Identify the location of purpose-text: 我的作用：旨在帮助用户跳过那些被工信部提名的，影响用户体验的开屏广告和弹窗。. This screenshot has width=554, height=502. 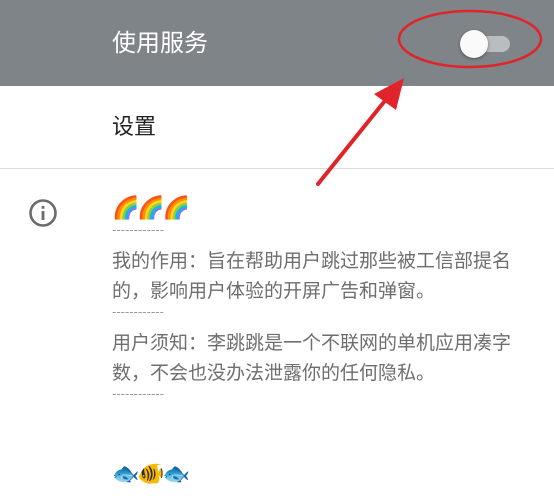
(312, 276).